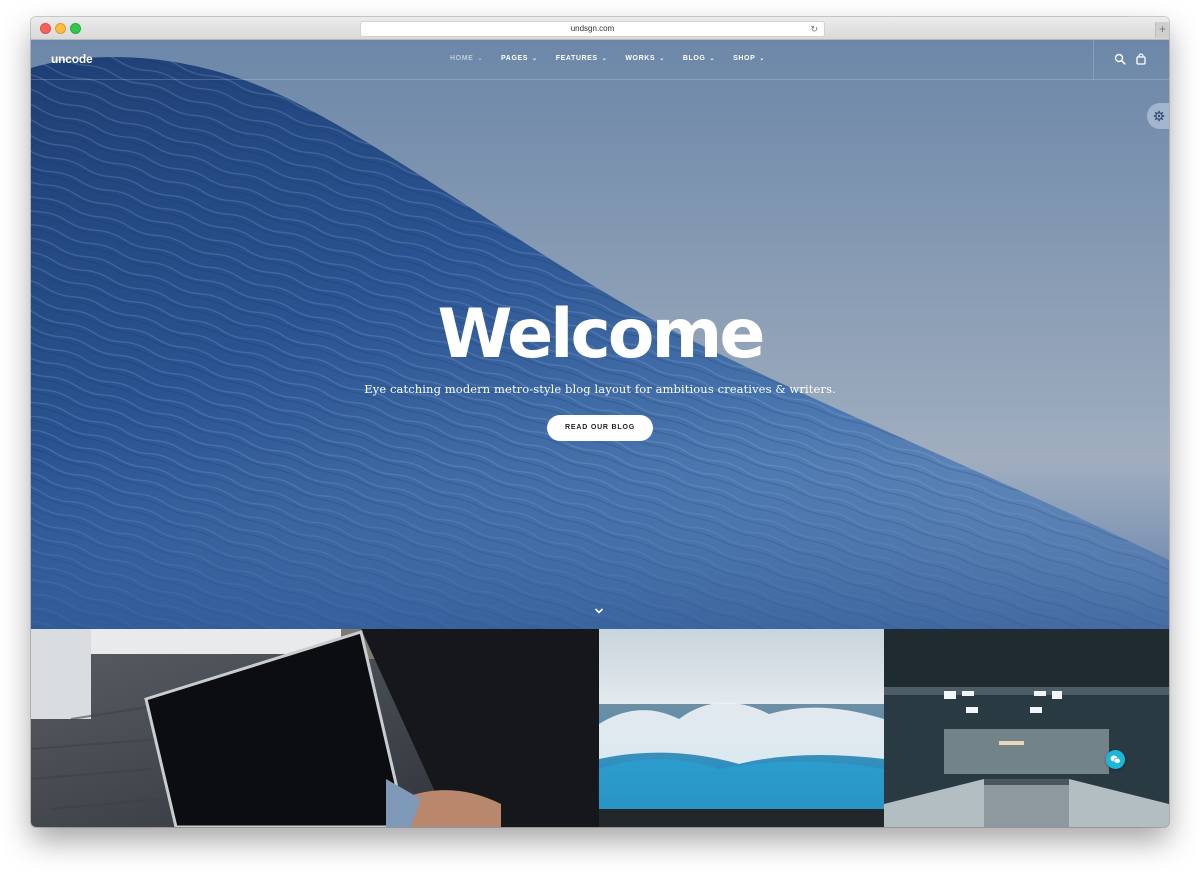  I want to click on read-our-blog-button: READ OUR BLOG, so click(600, 428).